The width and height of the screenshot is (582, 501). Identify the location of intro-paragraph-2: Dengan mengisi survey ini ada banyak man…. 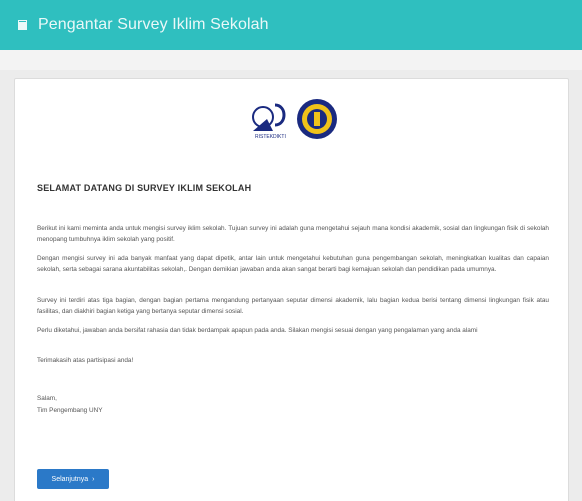
(293, 264).